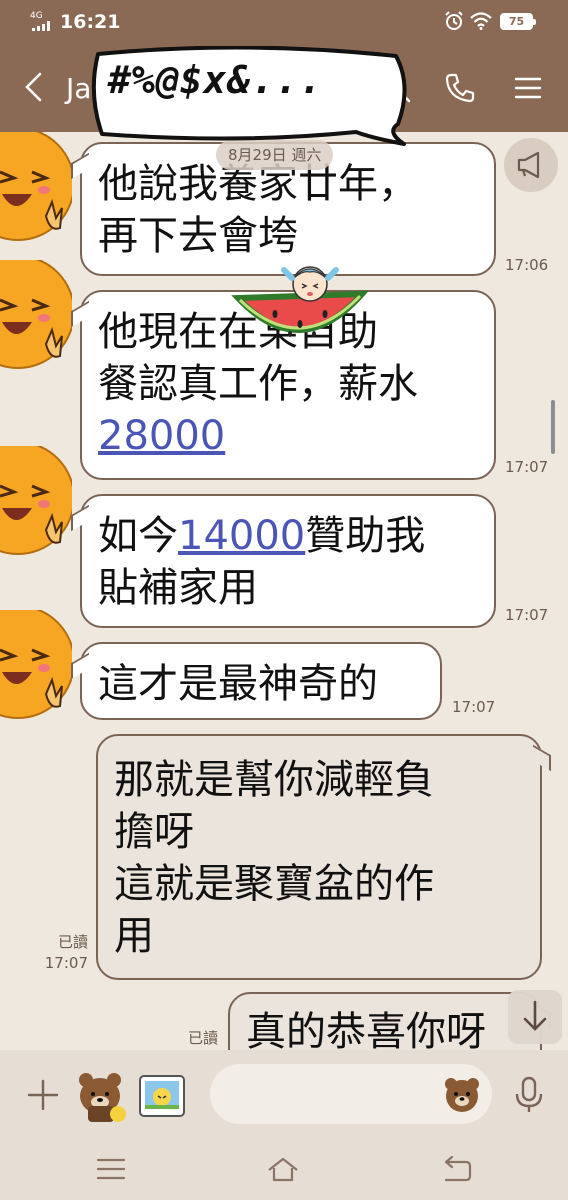  I want to click on incoming-message: 這才是最神奇的, so click(261, 681).